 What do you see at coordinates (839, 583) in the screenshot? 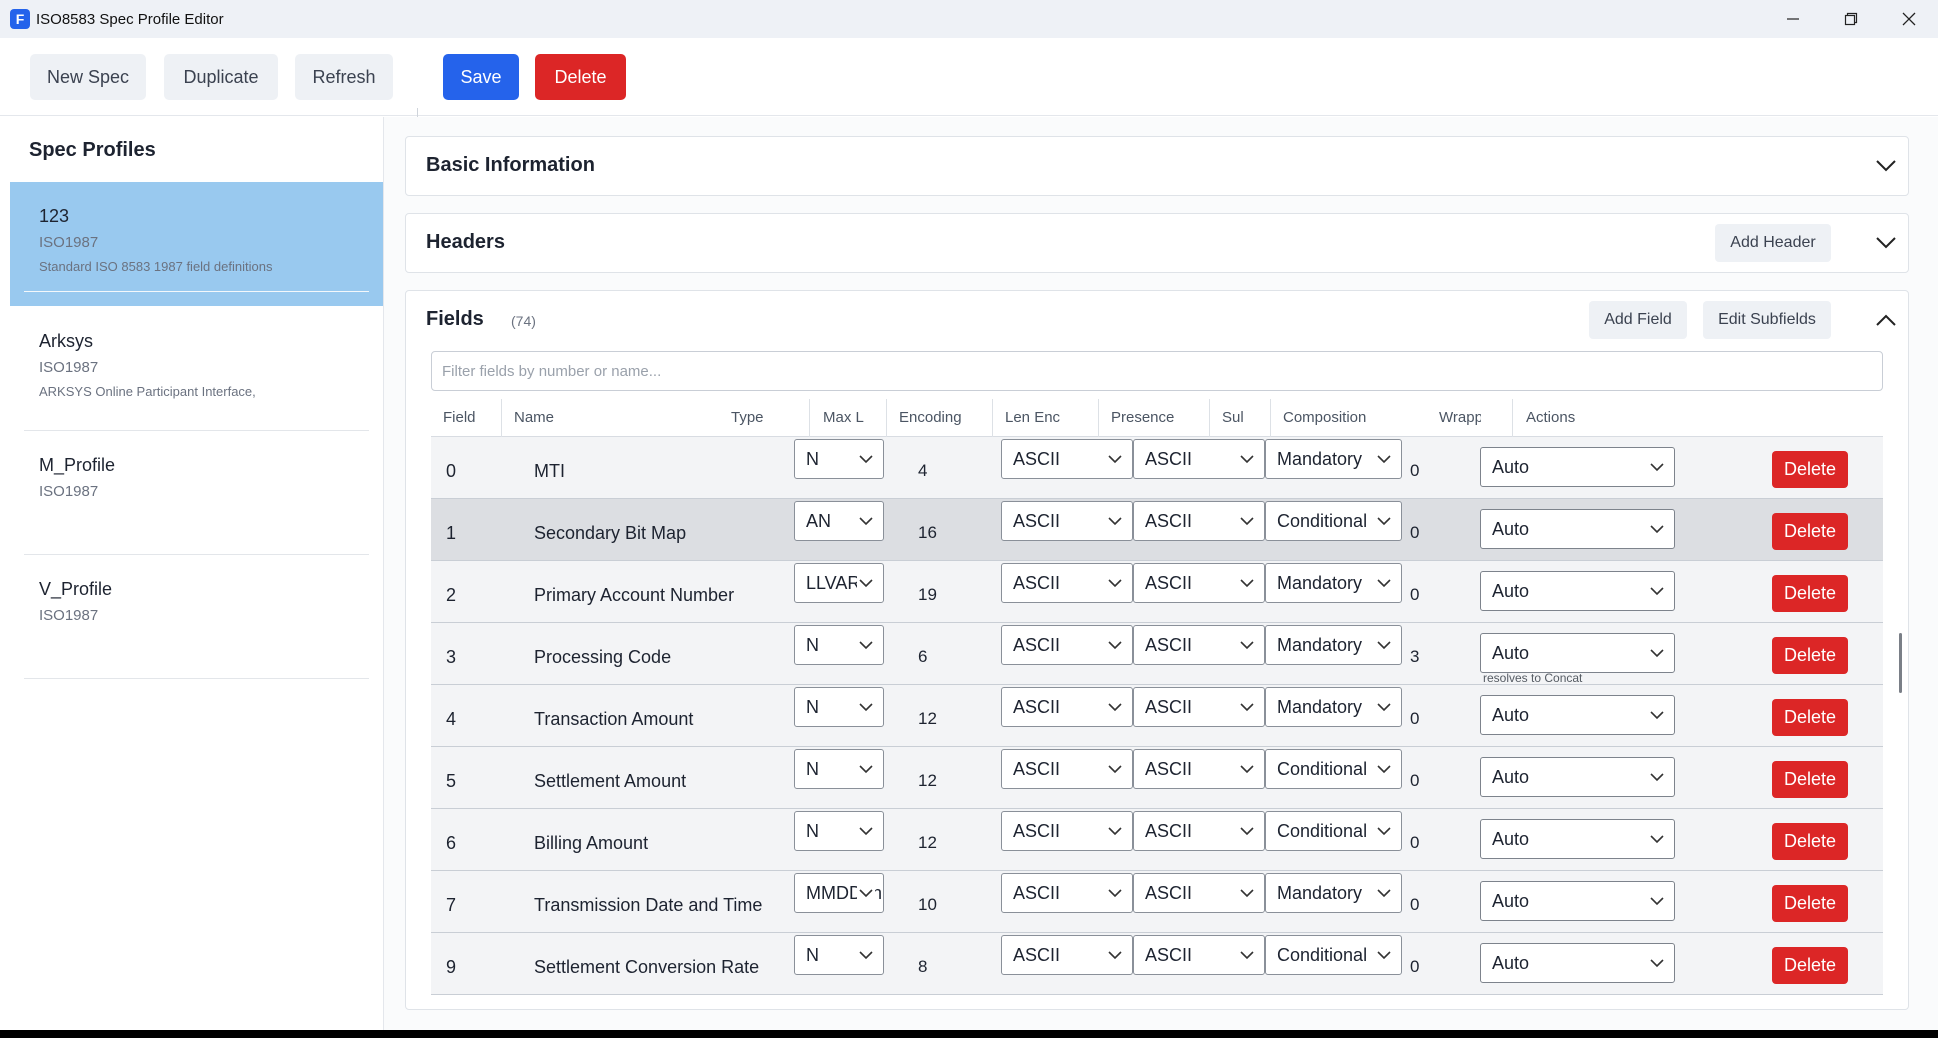
I see `type-select: LLVAR` at bounding box center [839, 583].